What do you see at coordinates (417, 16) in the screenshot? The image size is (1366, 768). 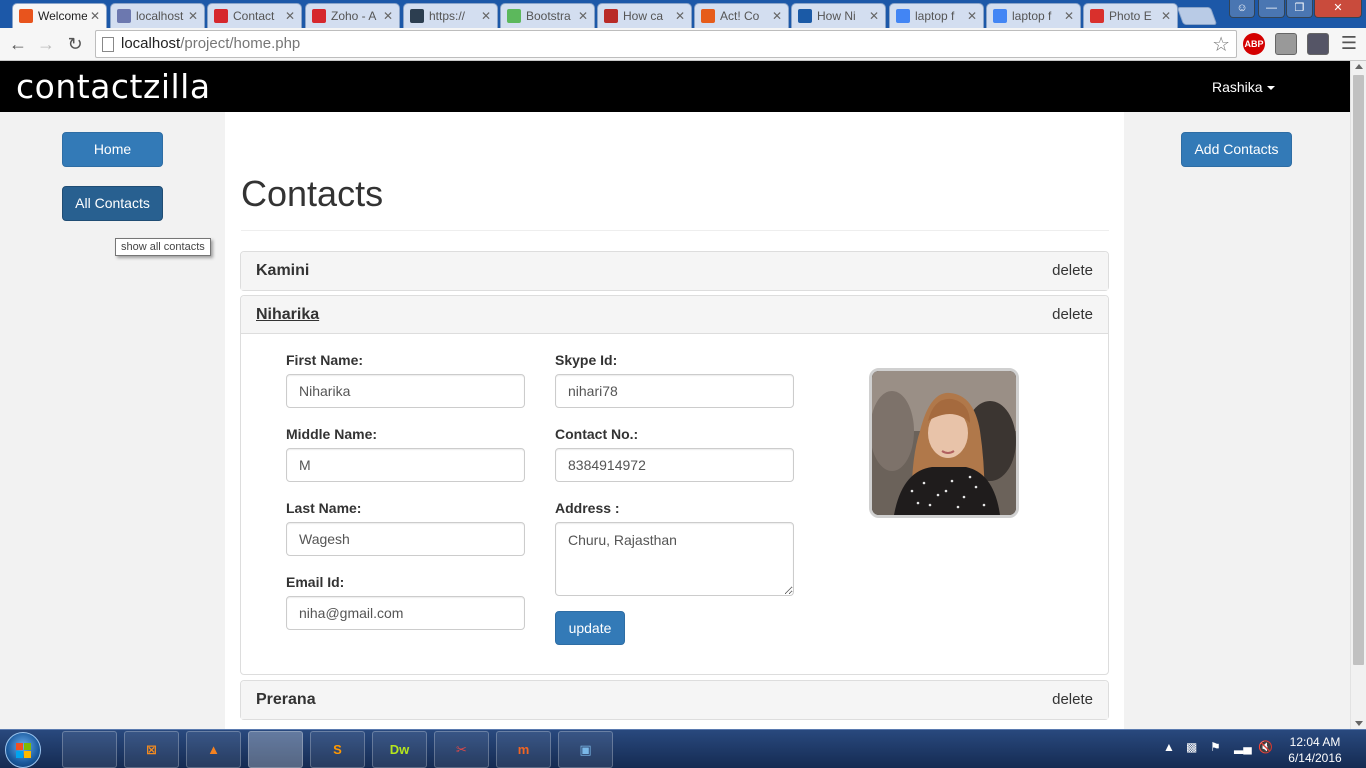 I see `circle-p-icon` at bounding box center [417, 16].